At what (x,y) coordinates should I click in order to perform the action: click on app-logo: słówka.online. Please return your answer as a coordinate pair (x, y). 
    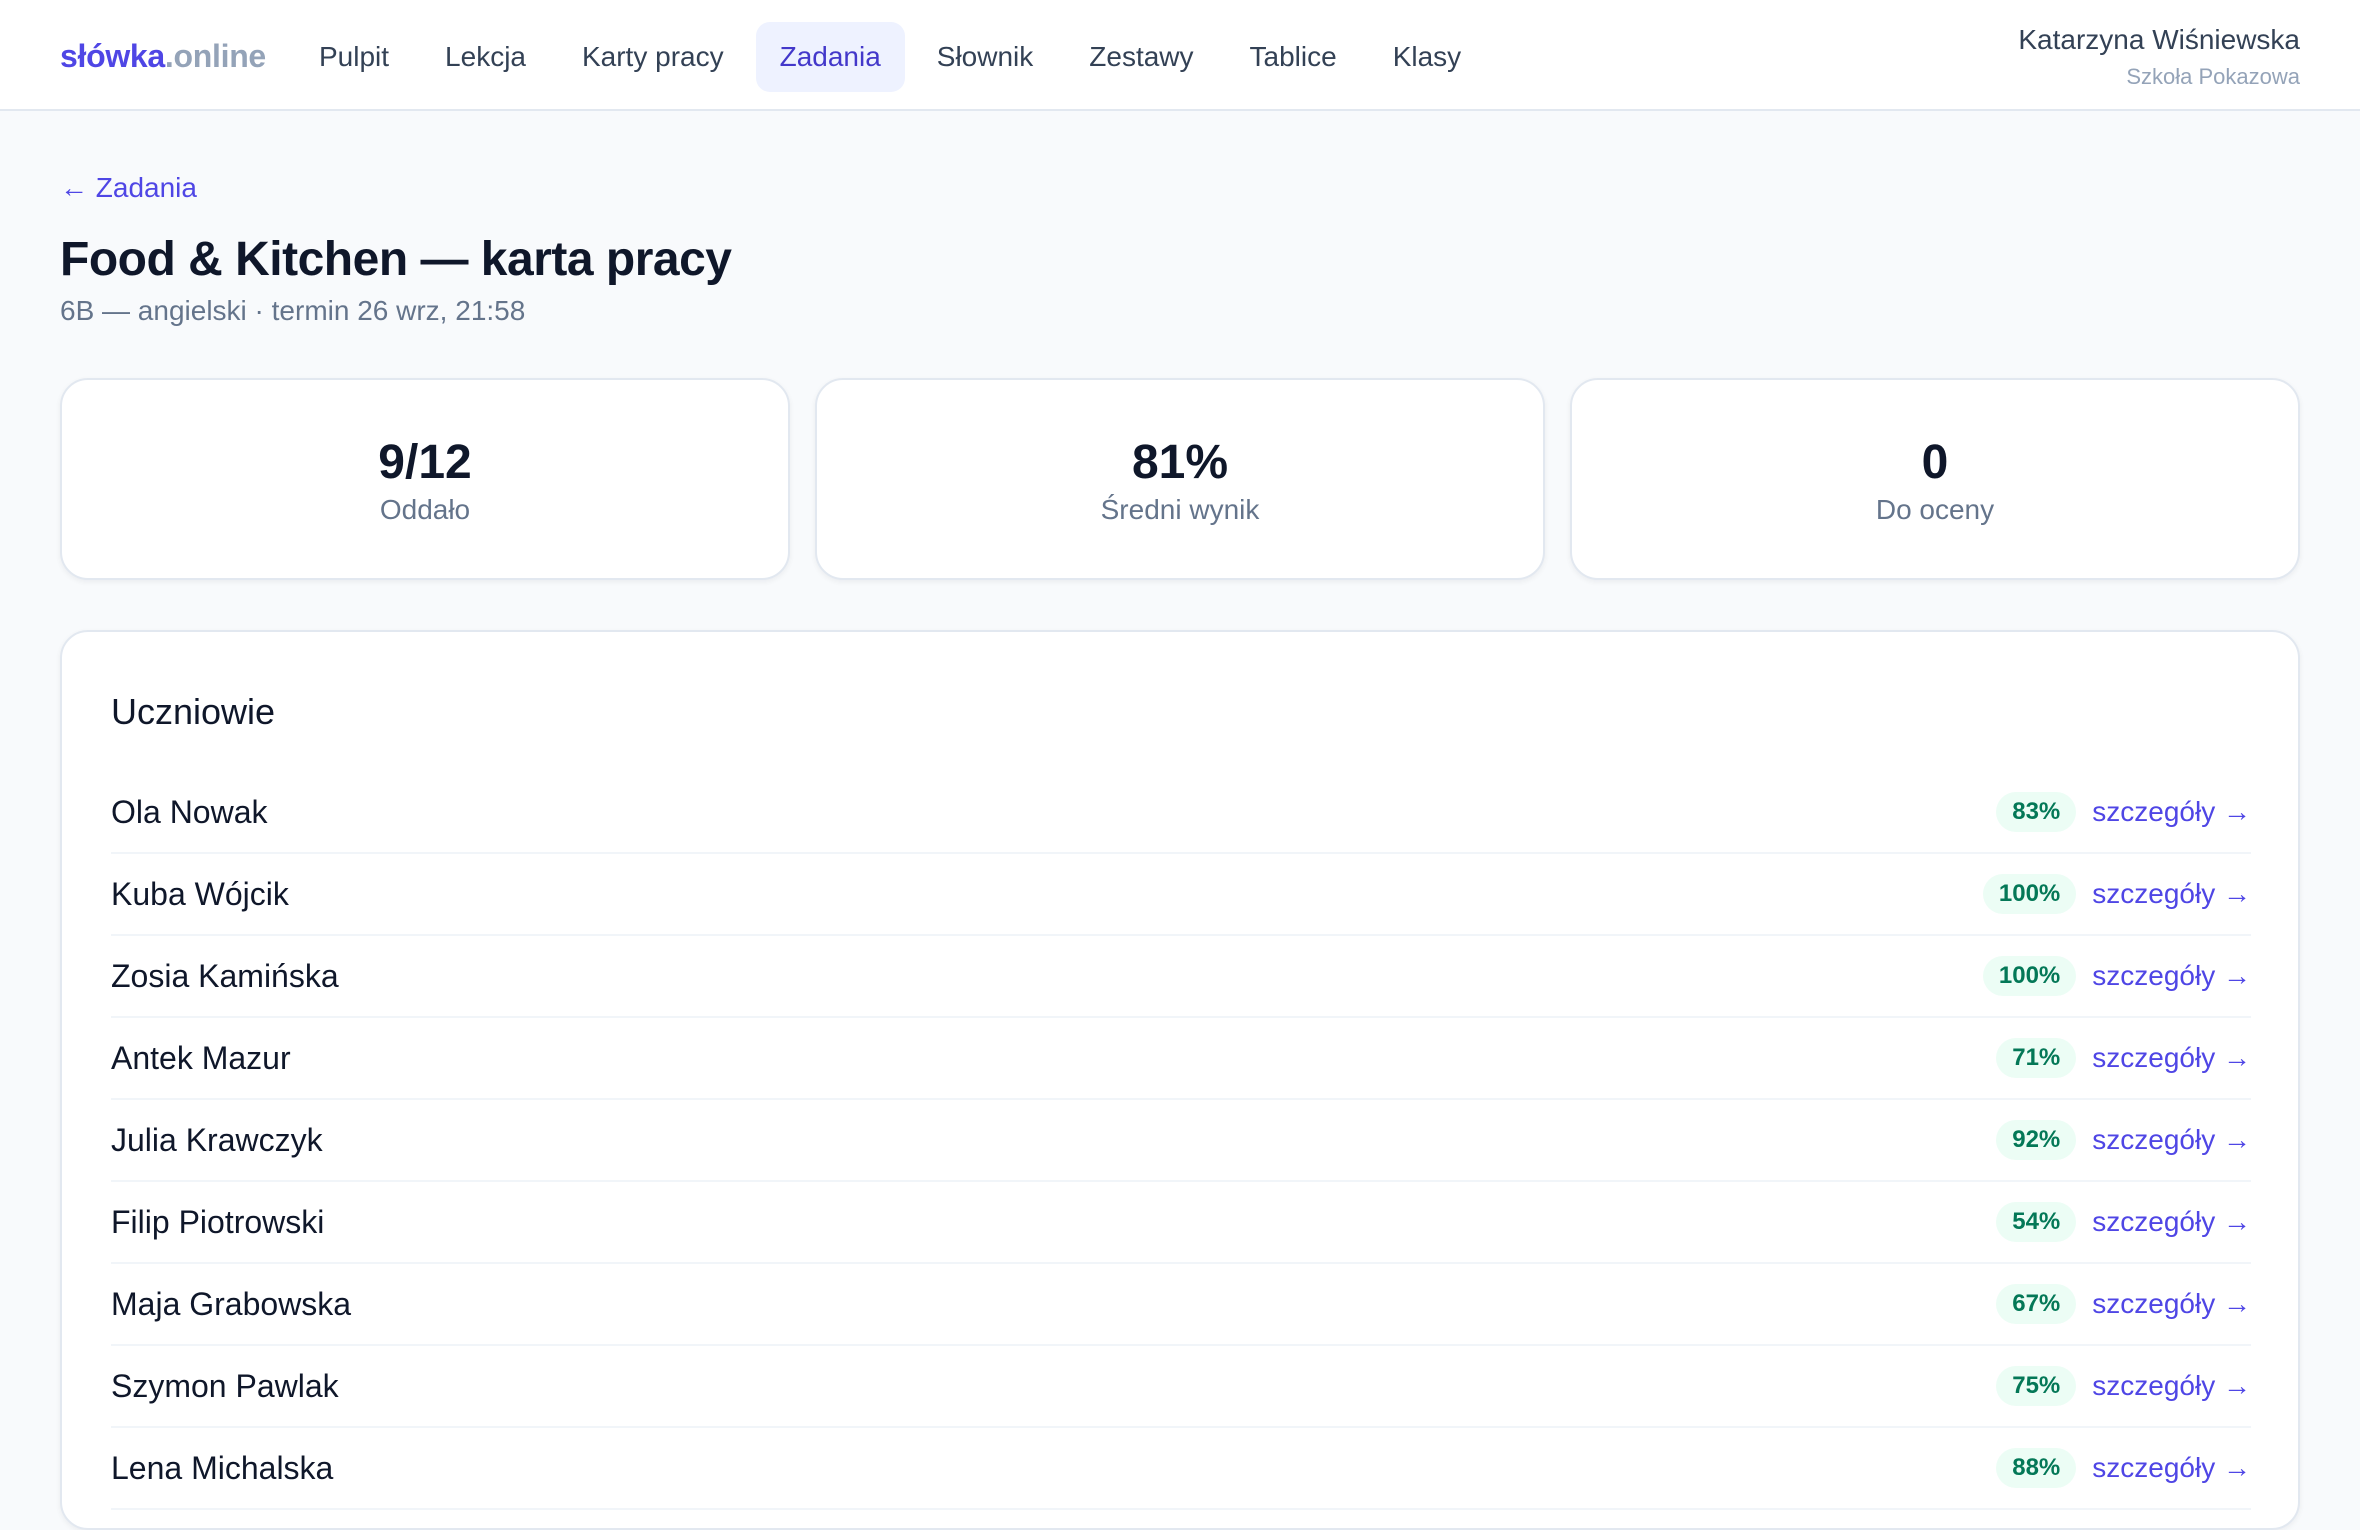
    Looking at the image, I should click on (163, 56).